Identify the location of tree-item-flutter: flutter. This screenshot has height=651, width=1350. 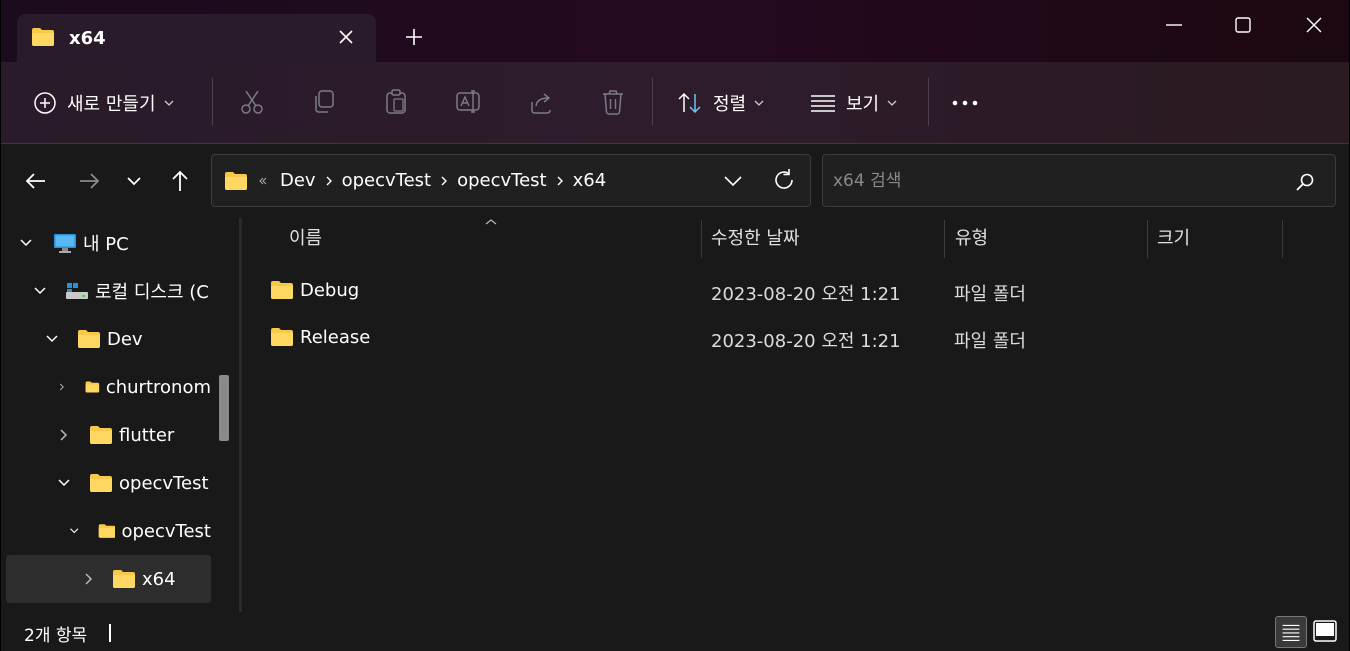
(116, 435).